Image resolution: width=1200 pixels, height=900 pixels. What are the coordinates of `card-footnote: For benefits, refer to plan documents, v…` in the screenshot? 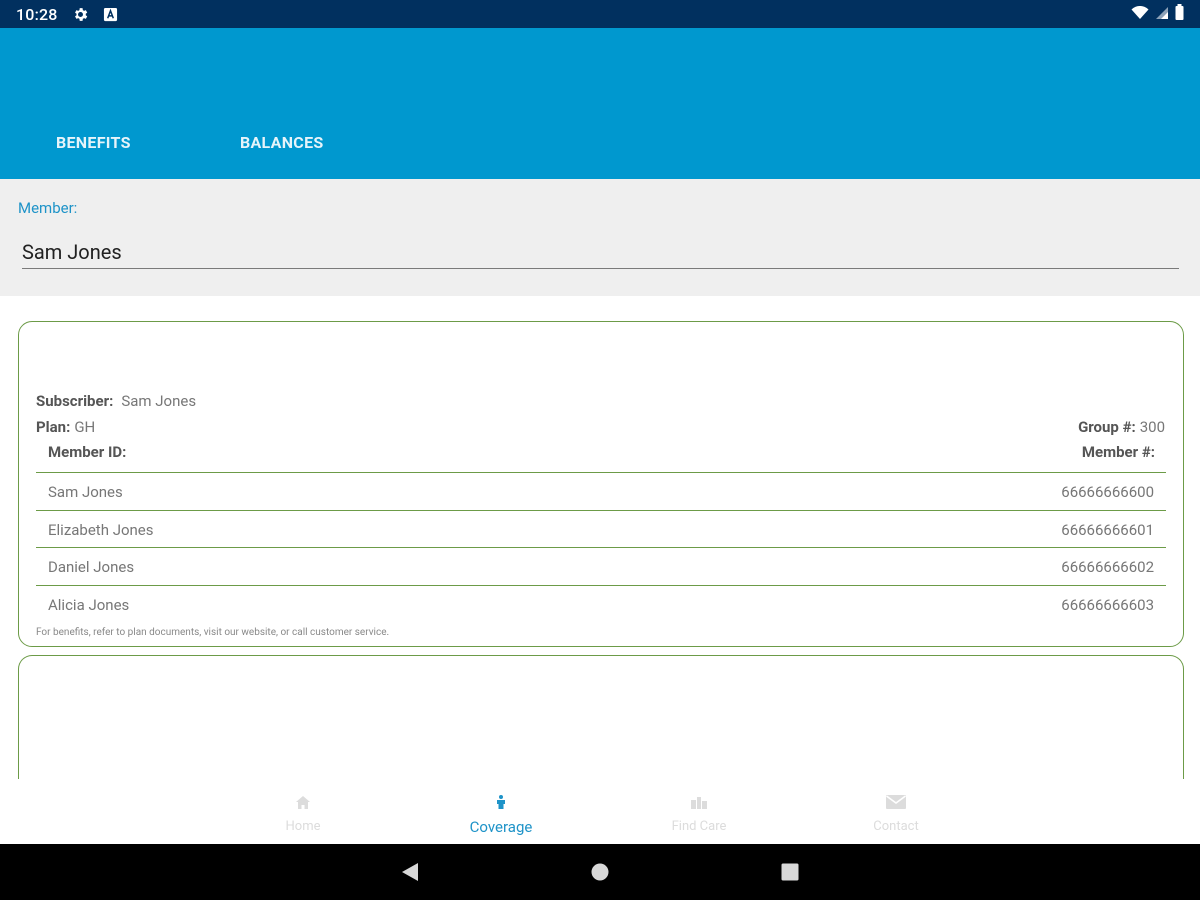 It's located at (213, 632).